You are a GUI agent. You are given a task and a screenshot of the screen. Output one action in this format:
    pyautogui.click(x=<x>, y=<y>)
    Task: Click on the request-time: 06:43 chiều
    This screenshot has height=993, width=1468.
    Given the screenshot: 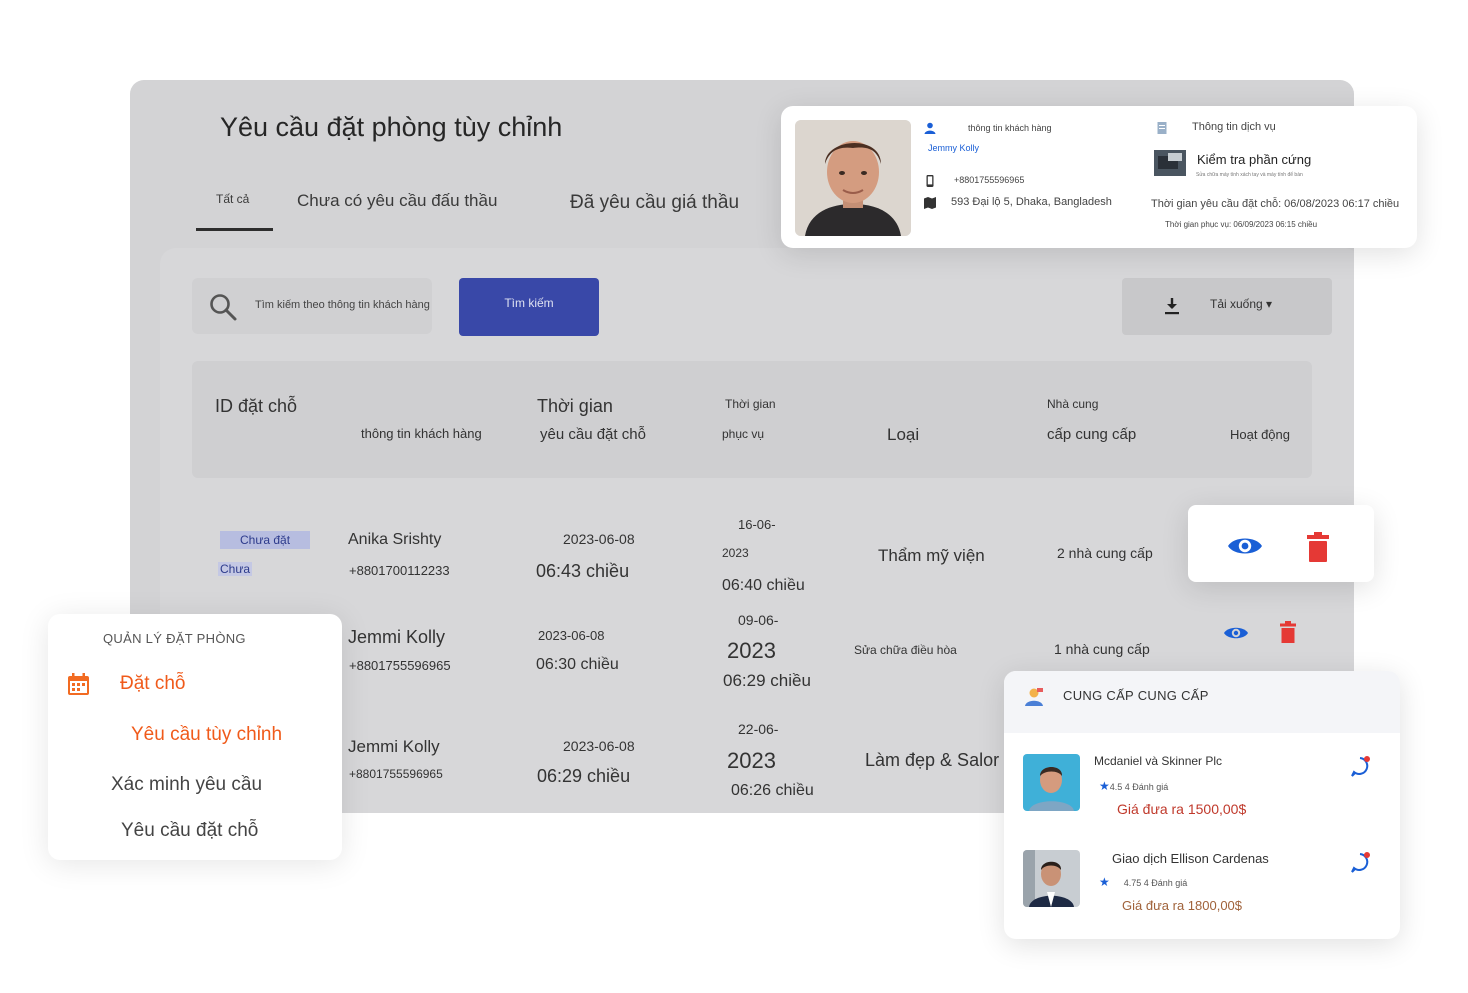 What is the action you would take?
    pyautogui.click(x=583, y=571)
    